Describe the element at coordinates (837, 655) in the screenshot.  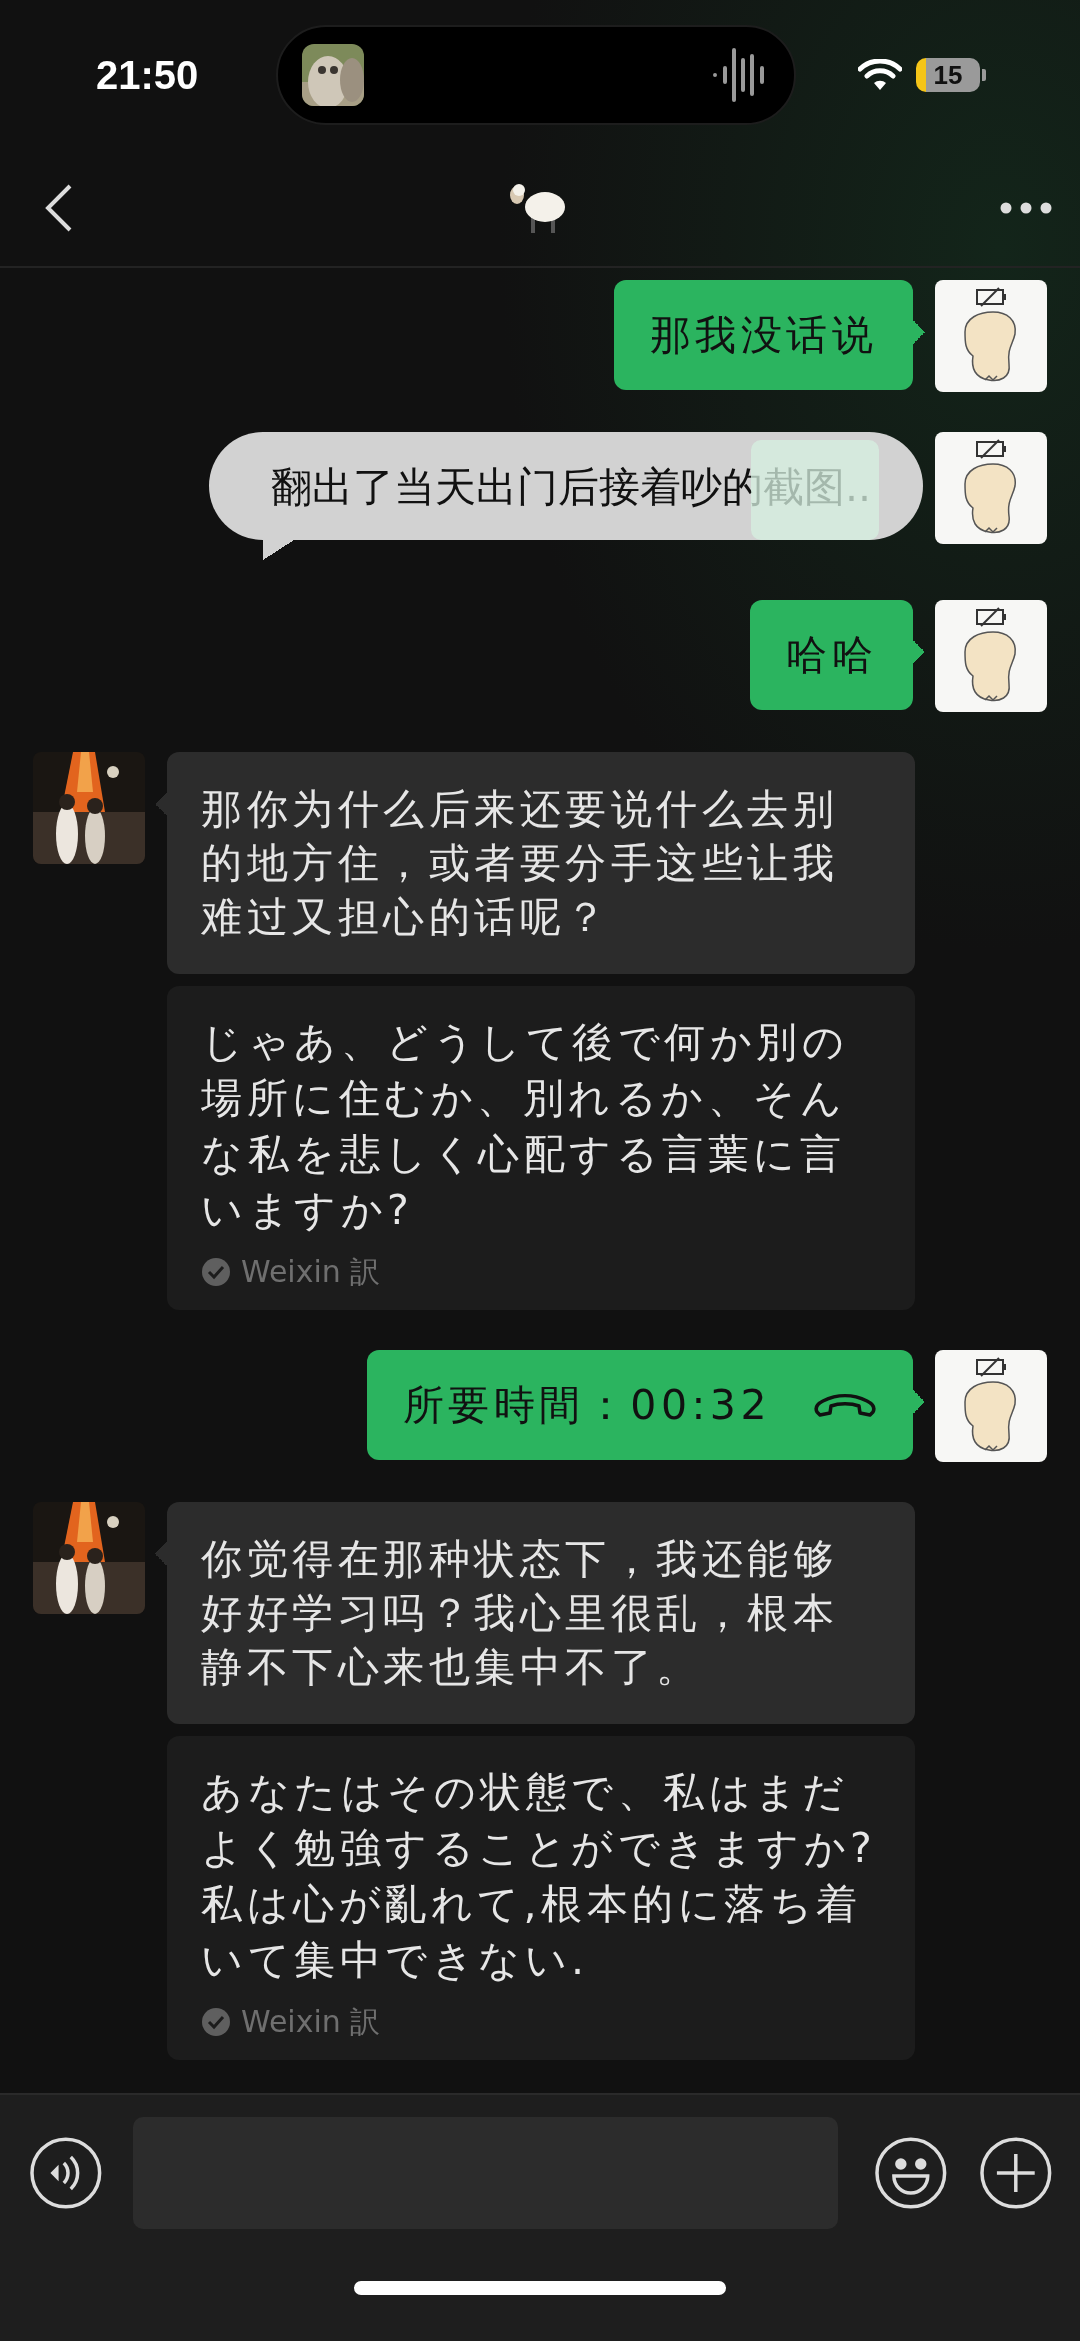
I see `message-bubble: 哈哈` at that location.